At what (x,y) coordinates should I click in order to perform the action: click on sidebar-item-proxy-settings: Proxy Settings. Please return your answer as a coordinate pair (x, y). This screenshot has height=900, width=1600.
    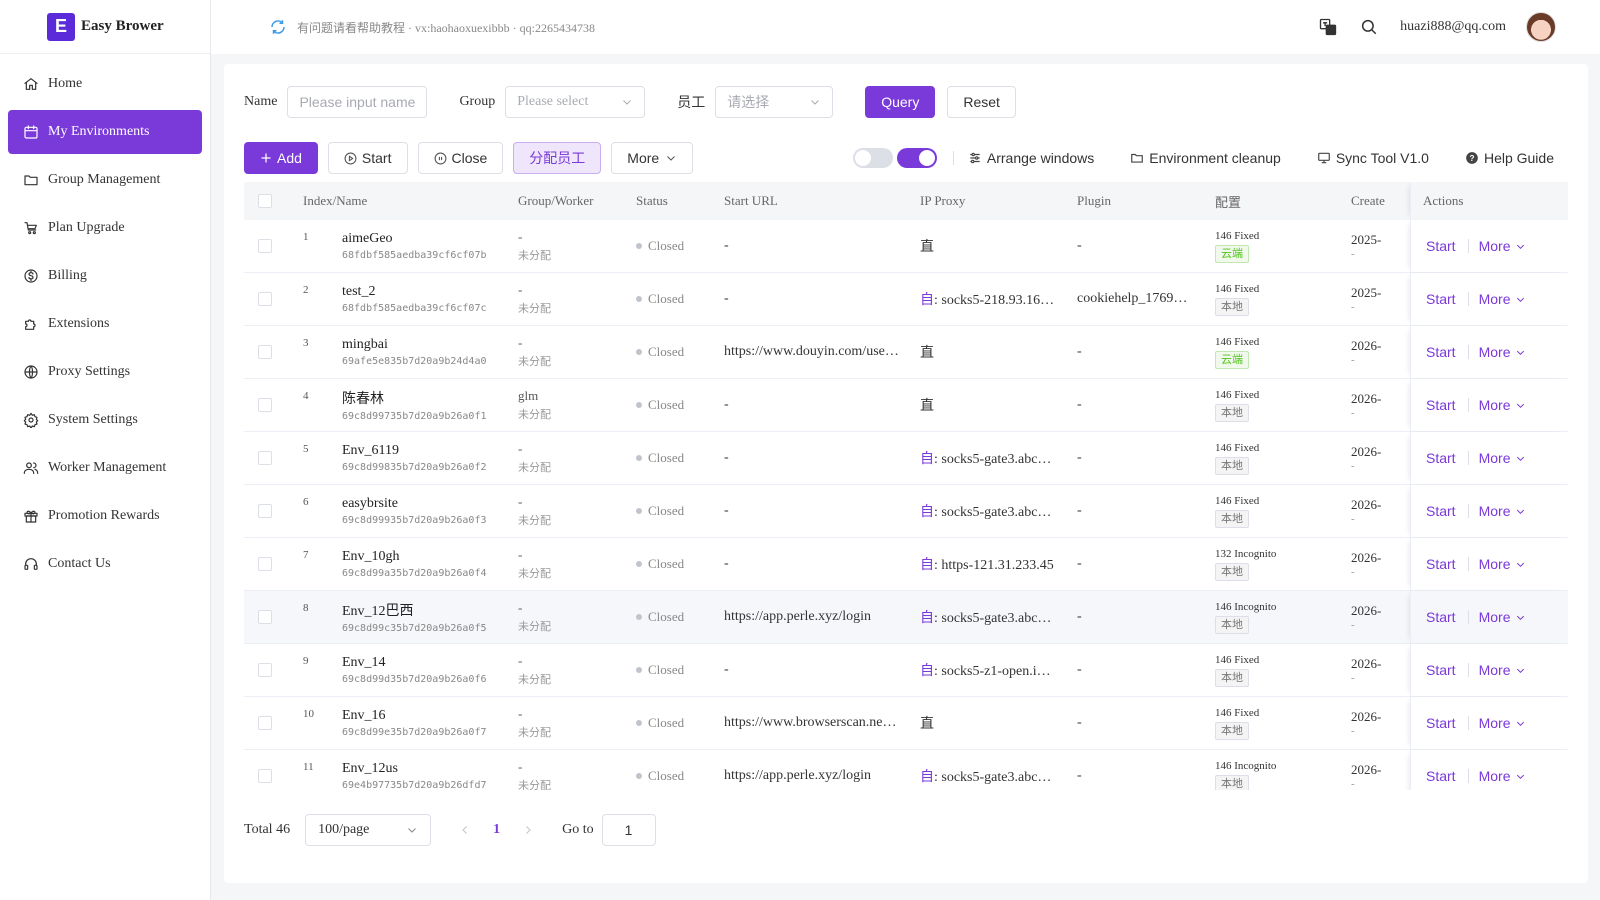
    Looking at the image, I should click on (105, 372).